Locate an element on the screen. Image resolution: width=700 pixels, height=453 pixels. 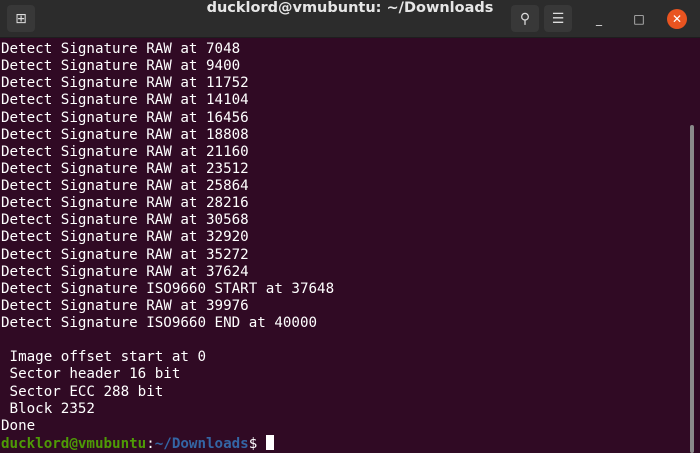
minimize-button: _ is located at coordinates (599, 19).